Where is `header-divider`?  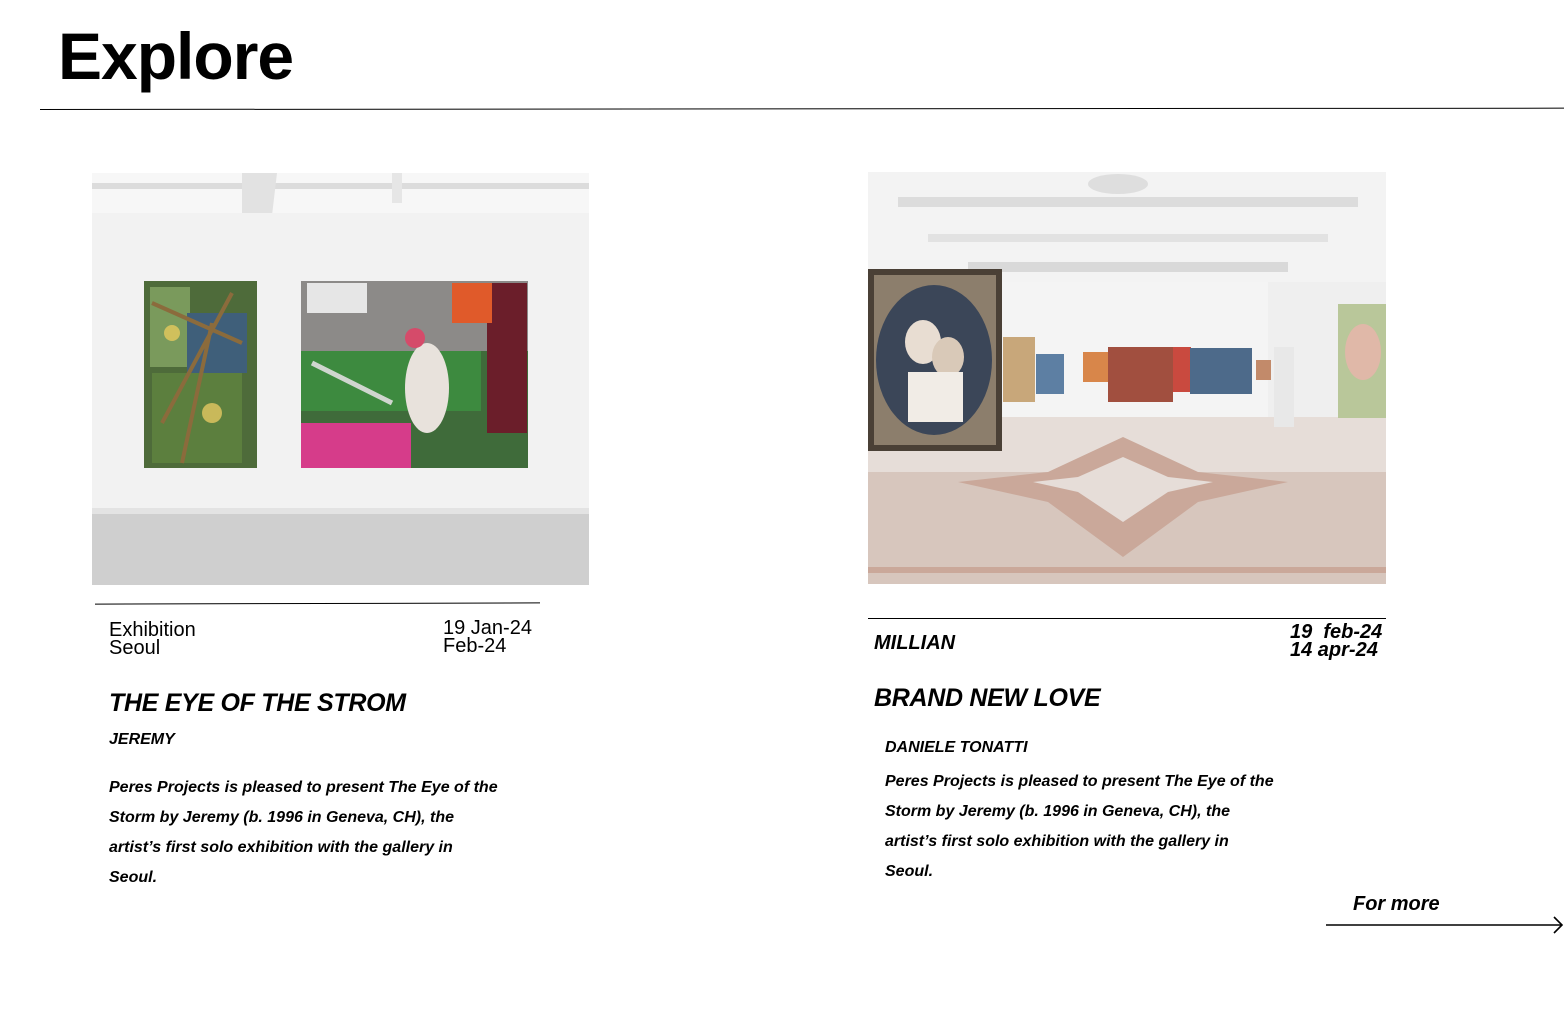
header-divider is located at coordinates (801, 108).